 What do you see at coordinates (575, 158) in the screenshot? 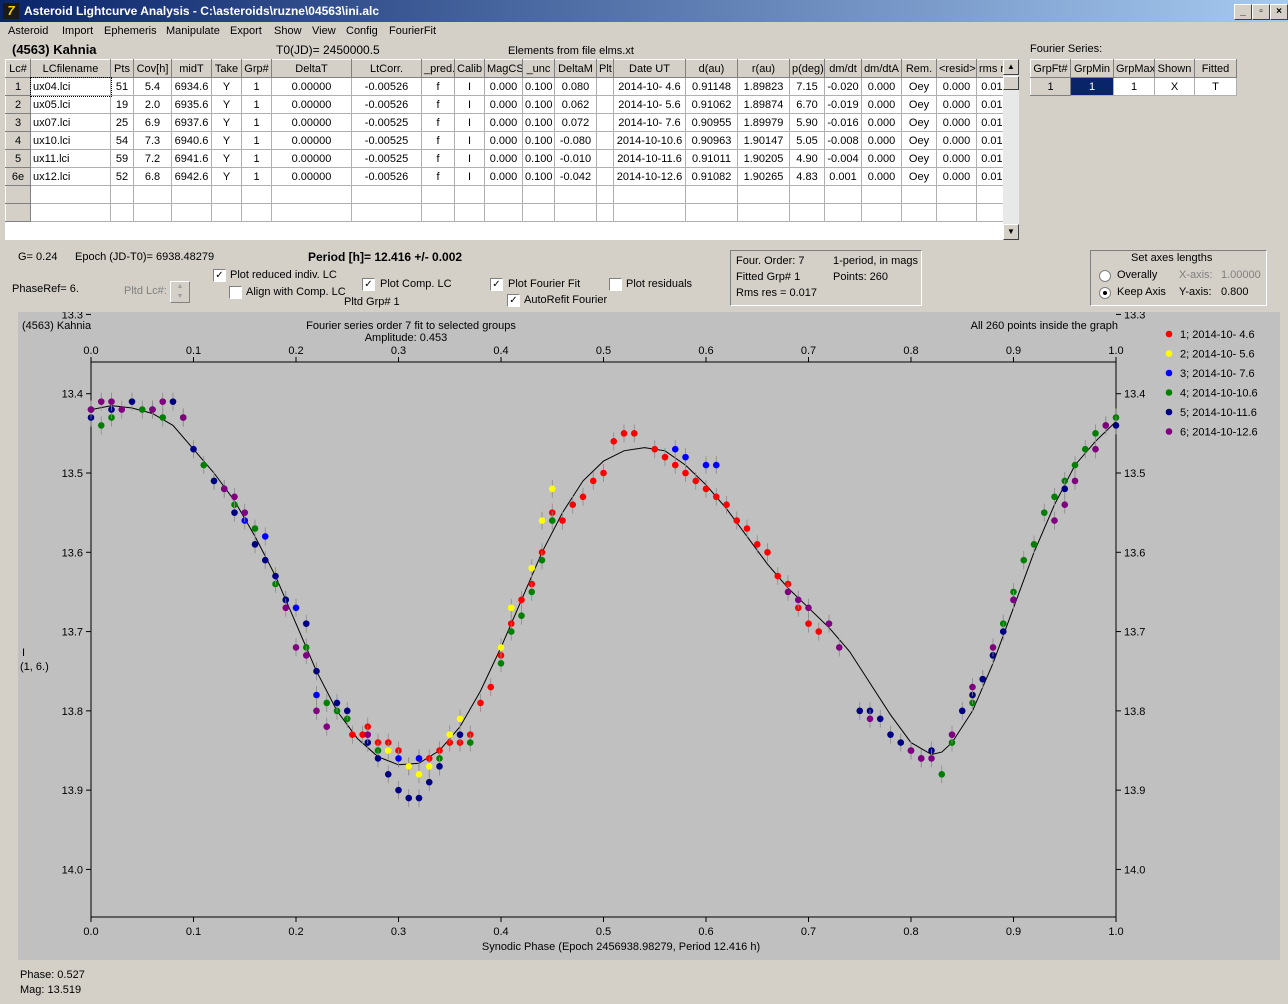
I see `table-cell: -0.010` at bounding box center [575, 158].